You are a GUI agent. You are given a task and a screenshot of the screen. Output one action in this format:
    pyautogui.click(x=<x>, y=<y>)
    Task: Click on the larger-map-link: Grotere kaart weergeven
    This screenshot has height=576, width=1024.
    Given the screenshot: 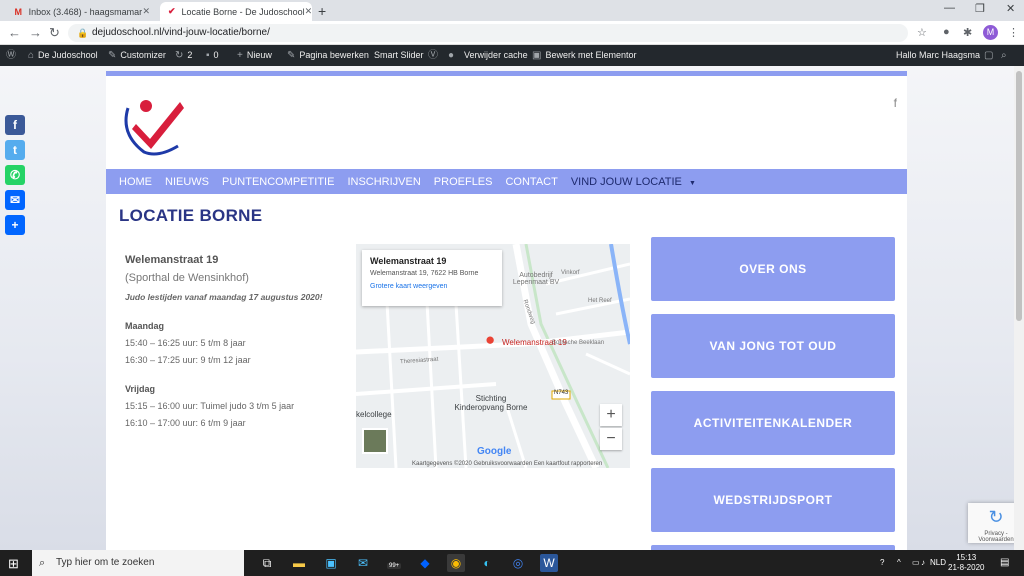 What is the action you would take?
    pyautogui.click(x=432, y=286)
    